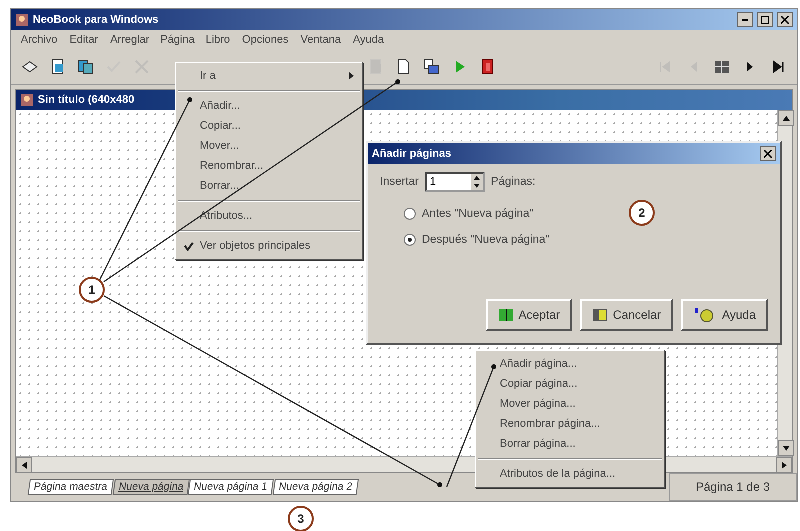  I want to click on spin-arrows-icon, so click(477, 182).